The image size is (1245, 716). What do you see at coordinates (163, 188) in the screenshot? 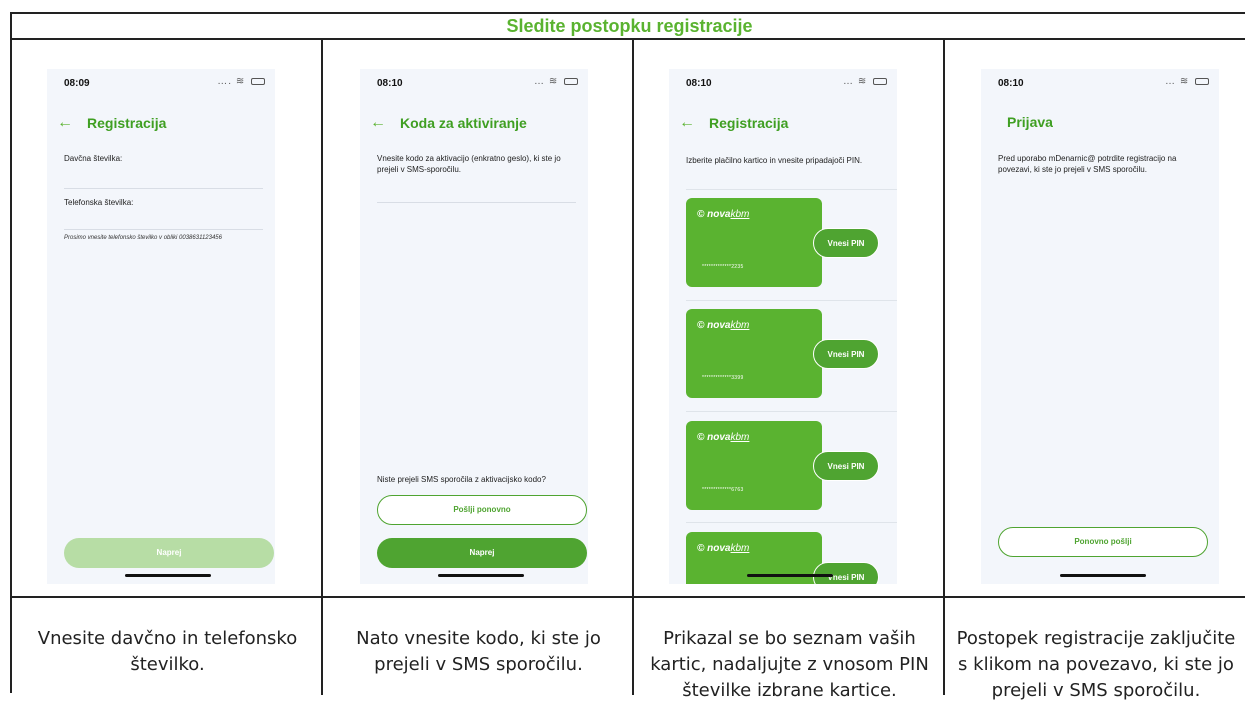
I see `tax-number-input` at bounding box center [163, 188].